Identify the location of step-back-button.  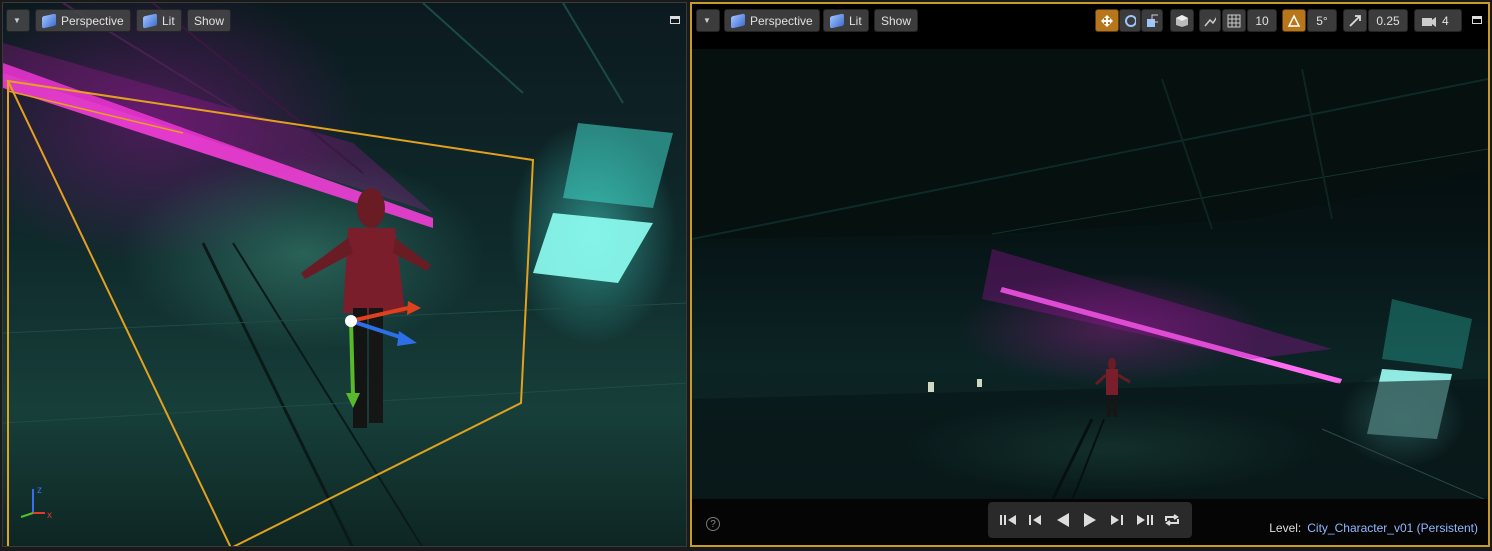
(1035, 520).